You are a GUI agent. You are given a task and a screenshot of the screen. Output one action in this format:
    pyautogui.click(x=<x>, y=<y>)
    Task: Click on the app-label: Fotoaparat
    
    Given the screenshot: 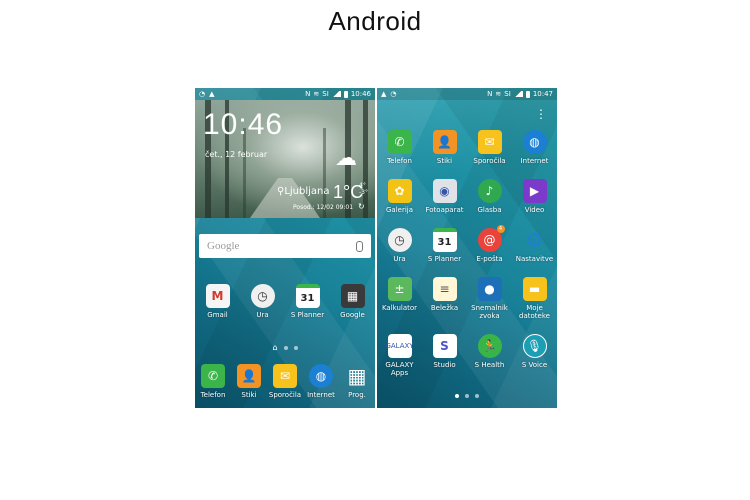 What is the action you would take?
    pyautogui.click(x=444, y=210)
    